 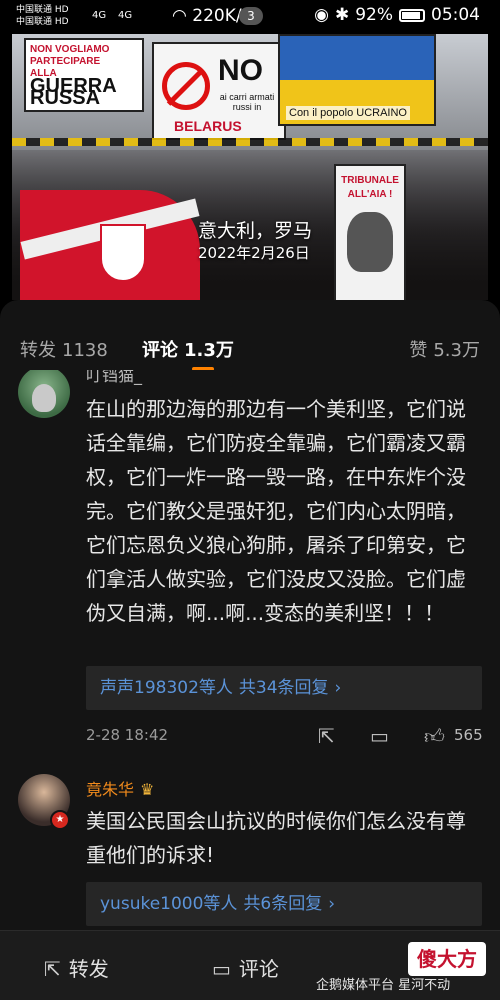 What do you see at coordinates (125, 15) in the screenshot?
I see `network-type-2: 4G` at bounding box center [125, 15].